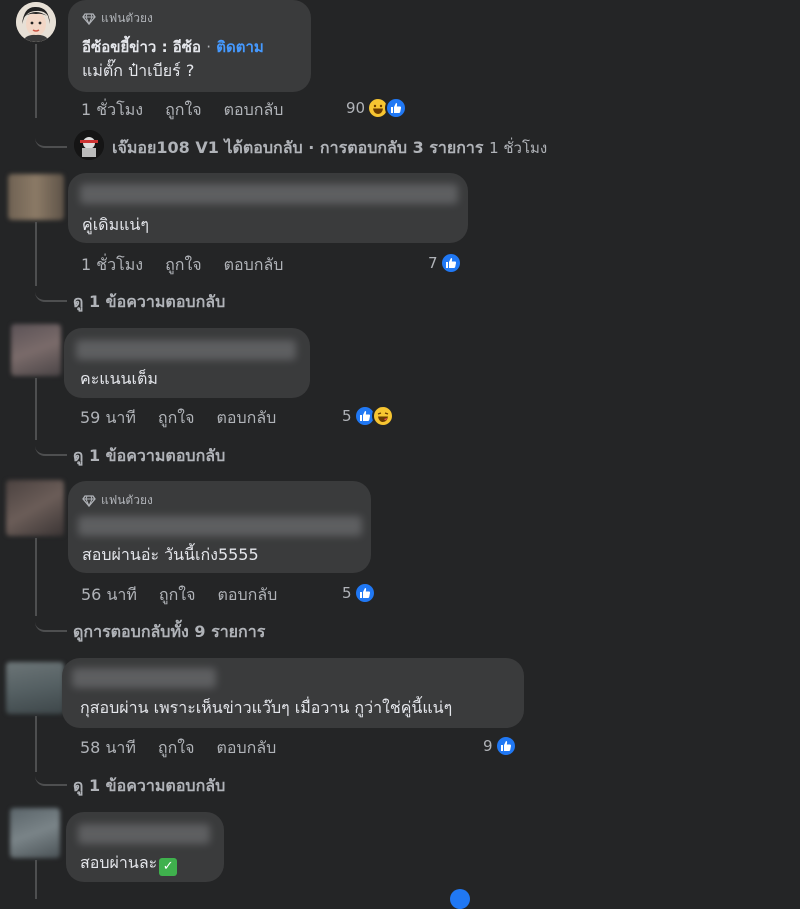 This screenshot has width=800, height=909. Describe the element at coordinates (433, 263) in the screenshot. I see `reaction-count: 7` at that location.